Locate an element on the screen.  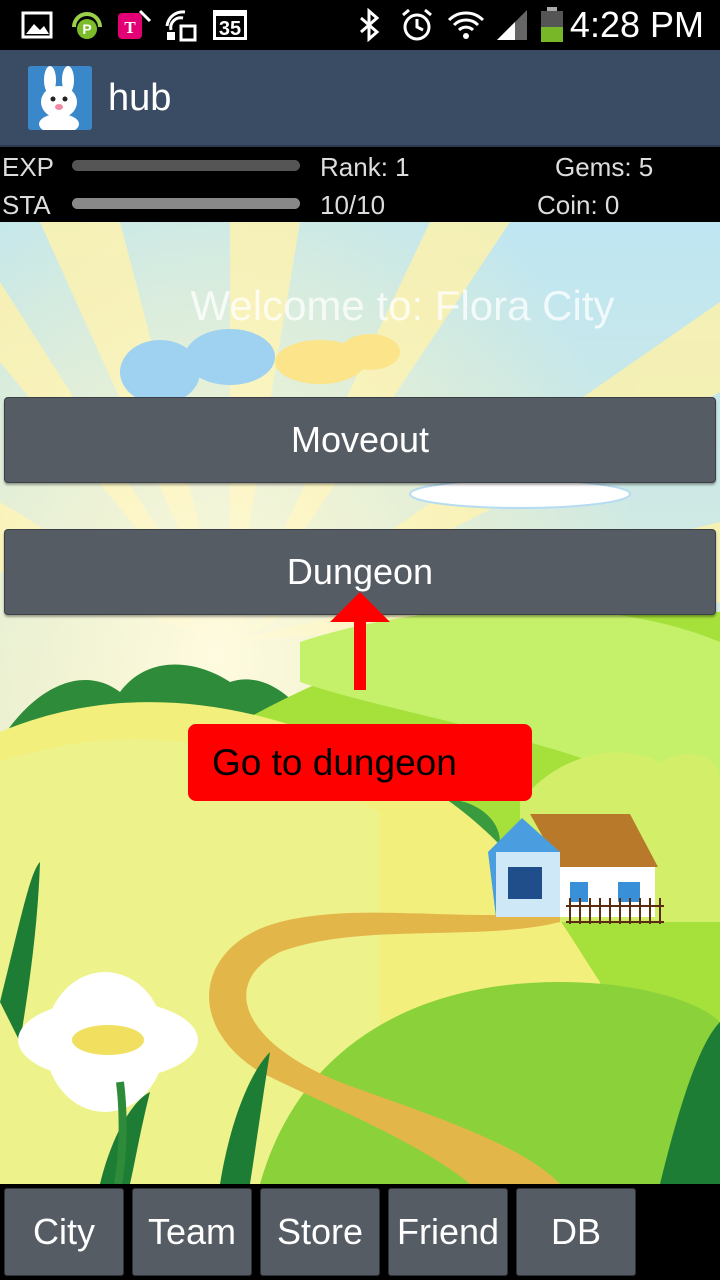
svg-text: T is located at coordinates (130, 27).